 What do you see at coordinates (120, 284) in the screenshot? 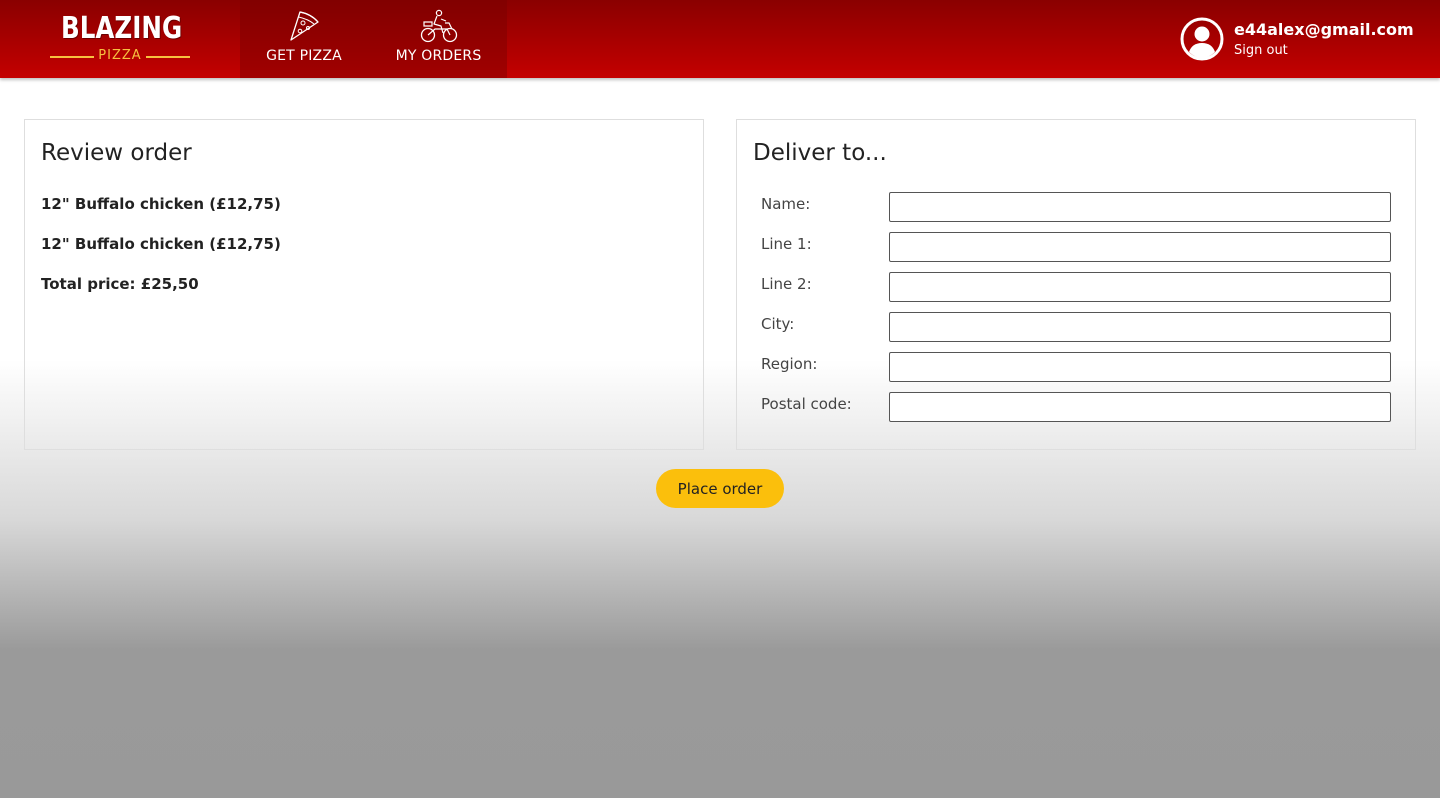
I see `order-total: Total price: £25,50` at bounding box center [120, 284].